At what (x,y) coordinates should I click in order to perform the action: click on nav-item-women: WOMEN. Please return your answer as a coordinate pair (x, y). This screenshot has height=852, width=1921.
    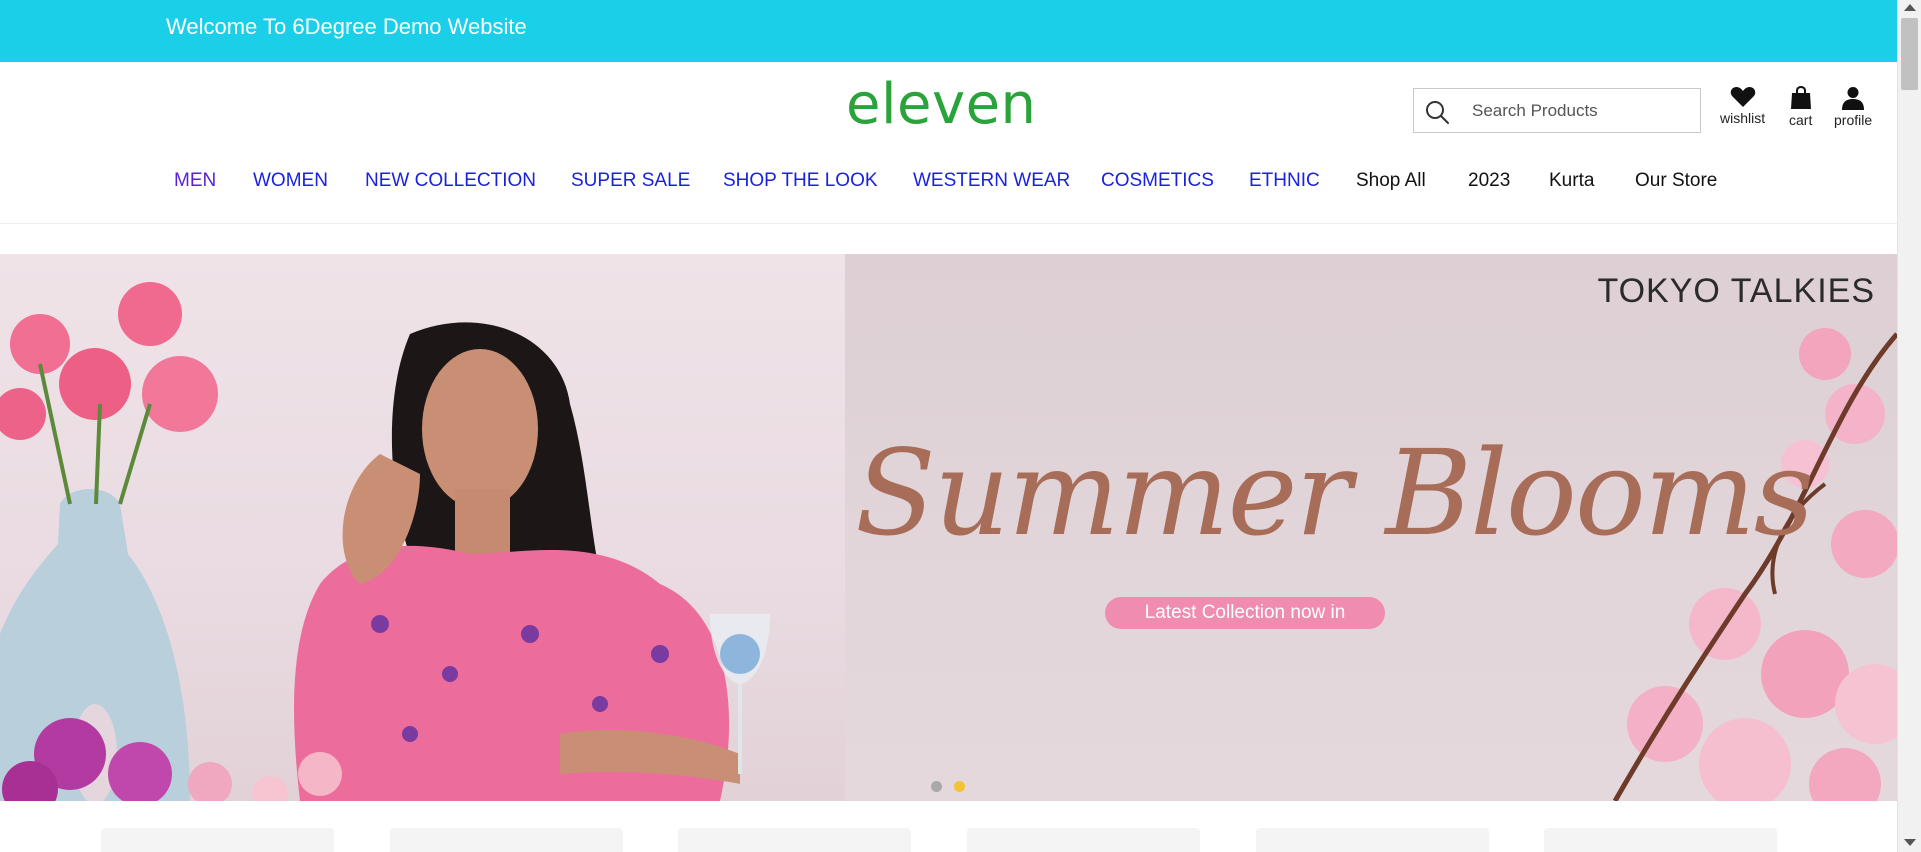
    Looking at the image, I should click on (290, 181).